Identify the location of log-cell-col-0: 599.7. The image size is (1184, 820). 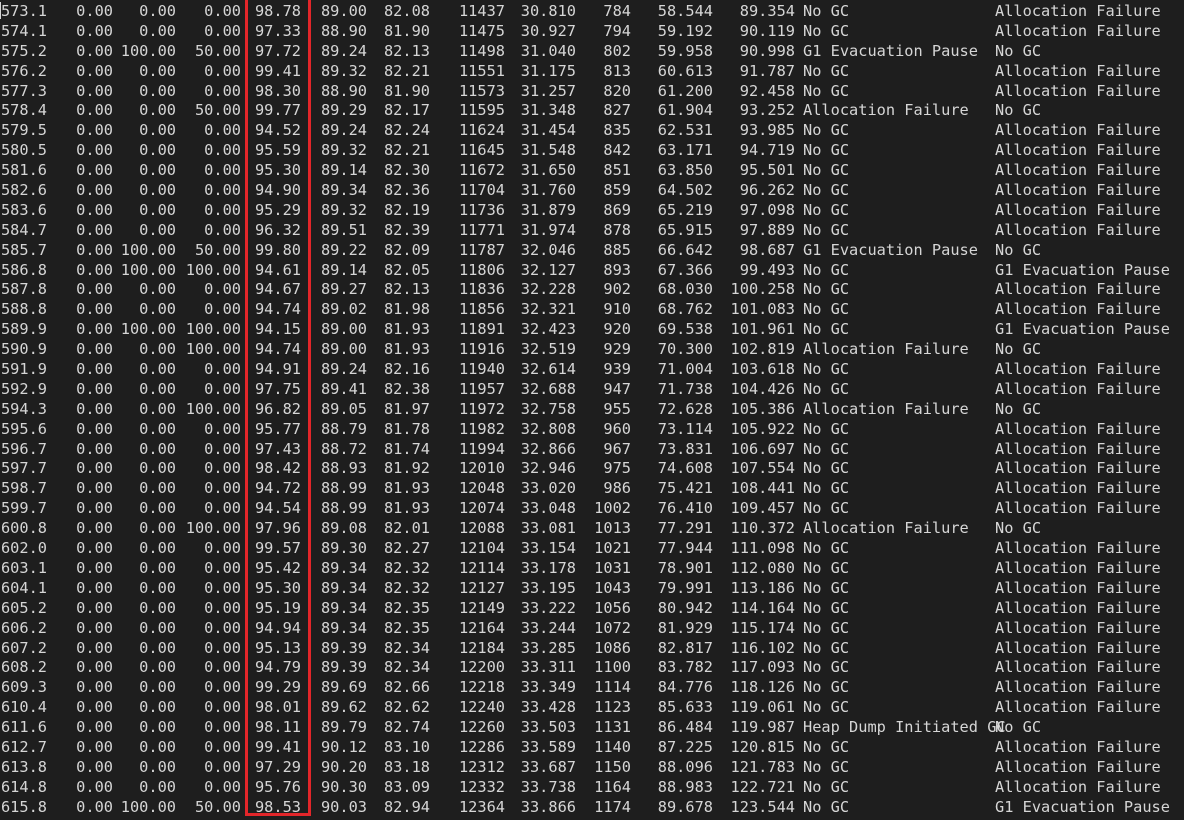
(23, 508).